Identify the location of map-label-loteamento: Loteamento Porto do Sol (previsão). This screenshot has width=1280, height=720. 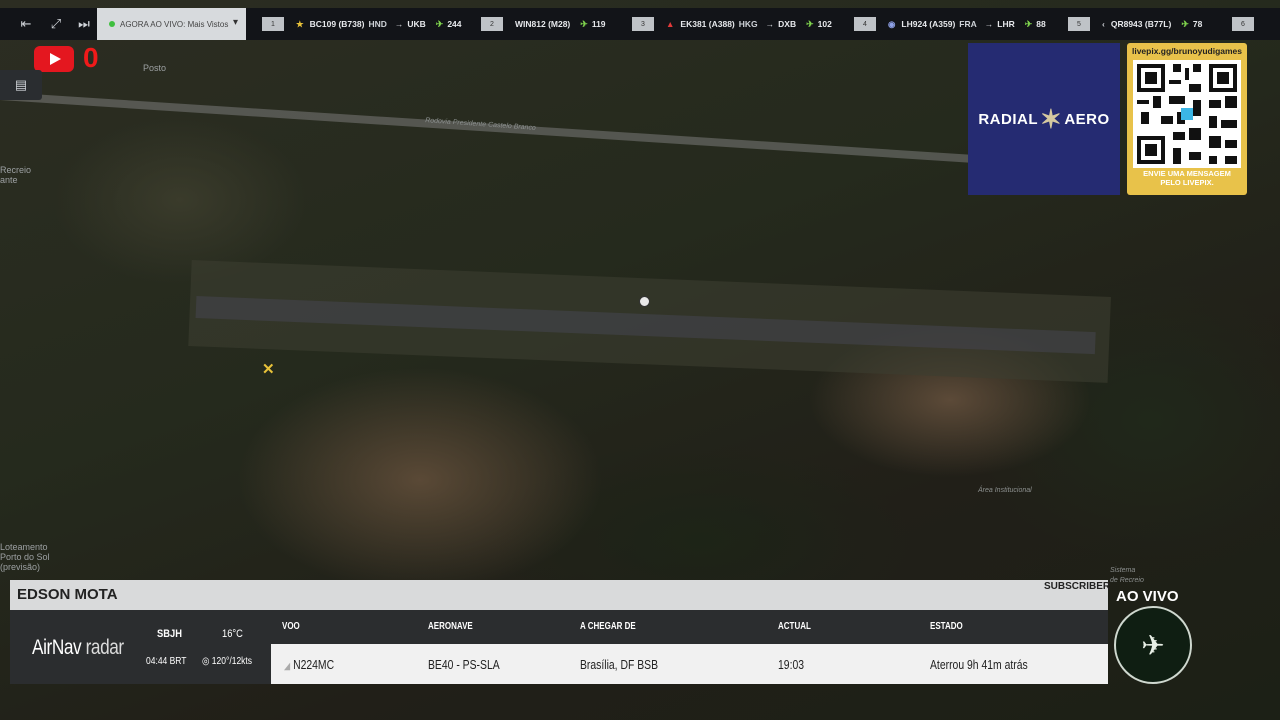
(25, 557).